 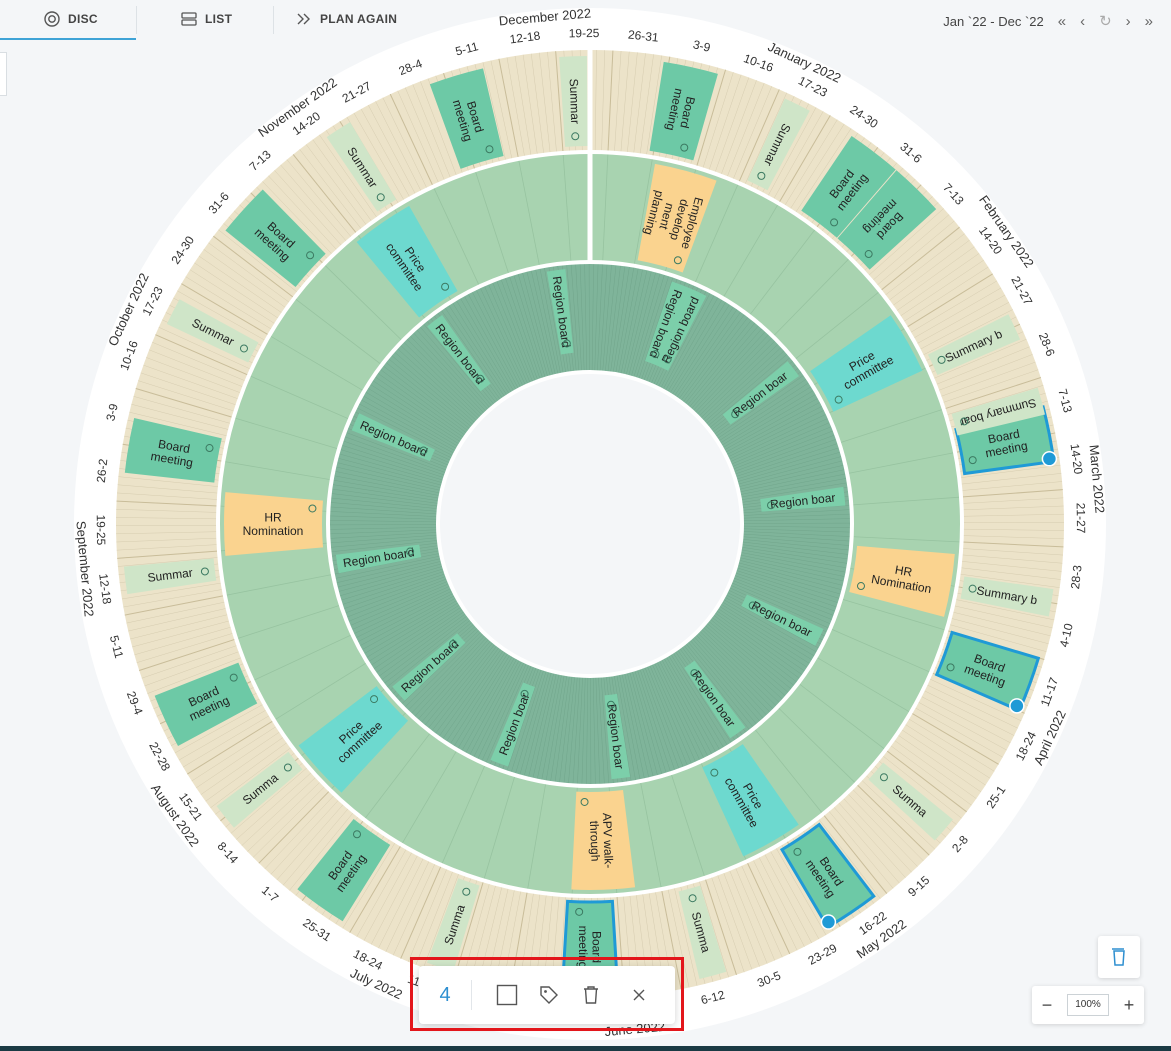 What do you see at coordinates (1129, 1005) in the screenshot?
I see `zoom-in-button: +` at bounding box center [1129, 1005].